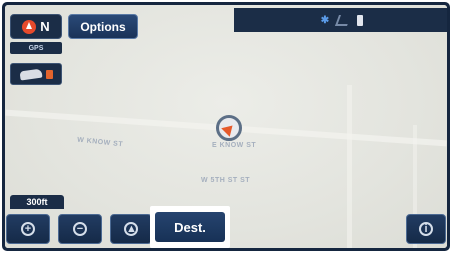 Image resolution: width=452 pixels, height=253 pixels. I want to click on car-icon, so click(30, 74).